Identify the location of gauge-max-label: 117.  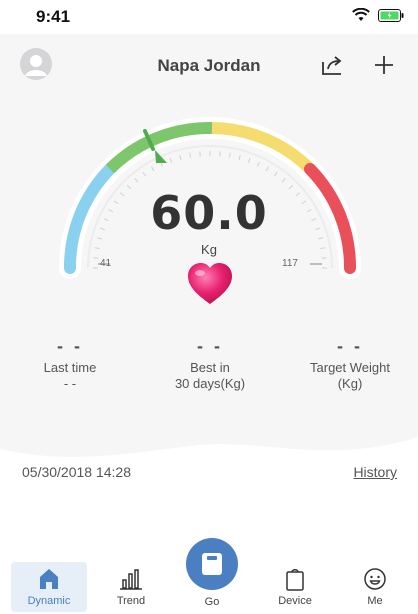
(290, 263).